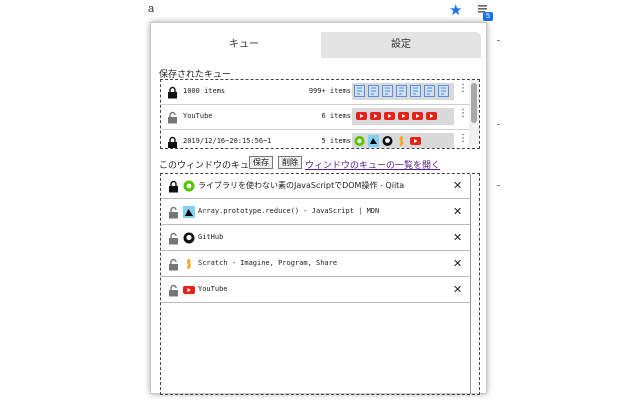 This screenshot has width=640, height=400. What do you see at coordinates (290, 162) in the screenshot?
I see `delete-button: 削除` at bounding box center [290, 162].